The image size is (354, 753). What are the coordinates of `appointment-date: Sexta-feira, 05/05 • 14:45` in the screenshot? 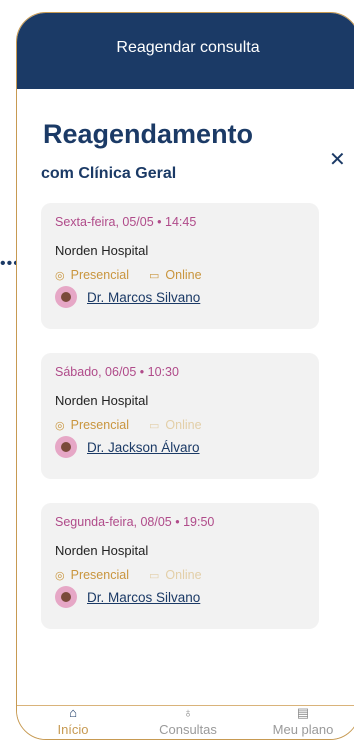 It's located at (126, 222).